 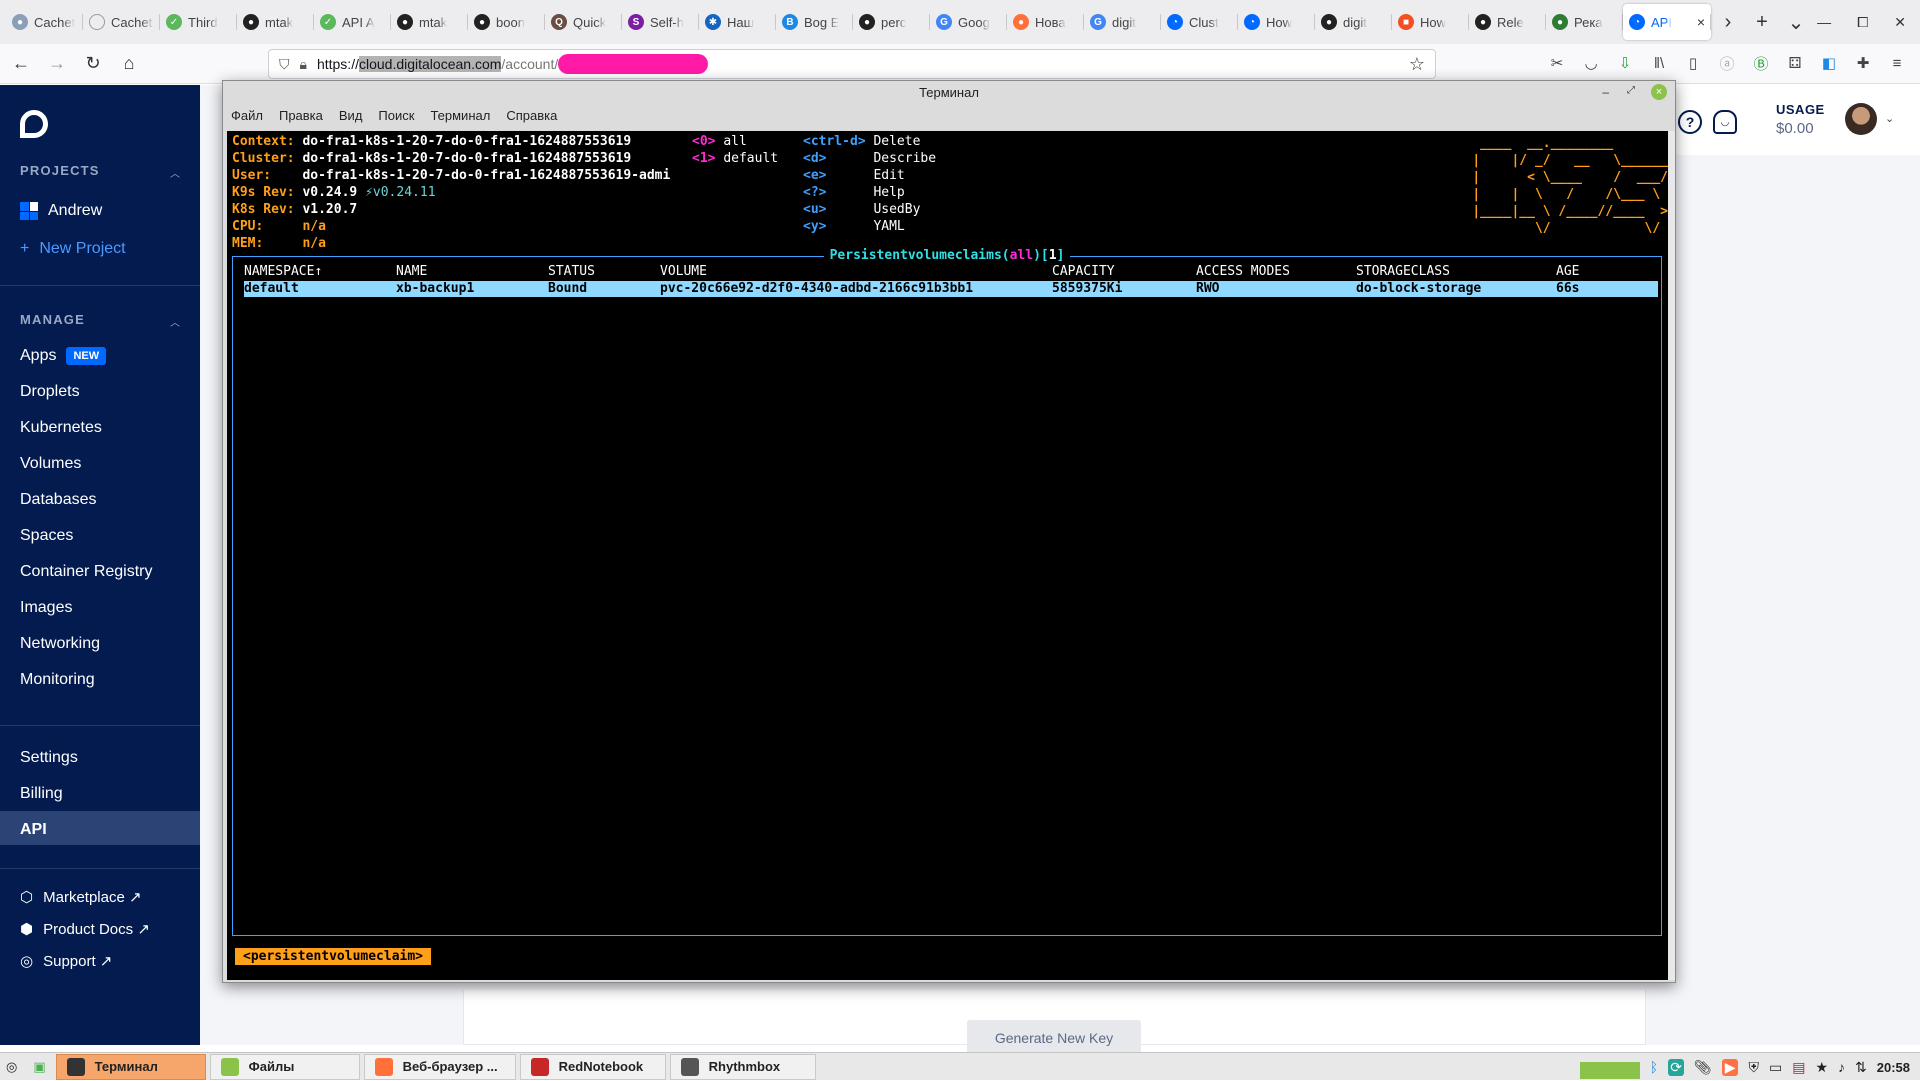 I want to click on network-graph-icon, so click(x=1609, y=1067).